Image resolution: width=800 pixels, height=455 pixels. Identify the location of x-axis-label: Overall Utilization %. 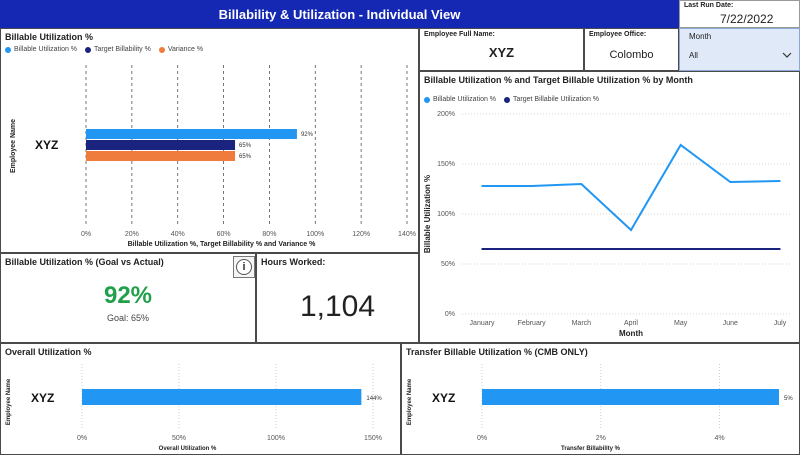
(188, 449).